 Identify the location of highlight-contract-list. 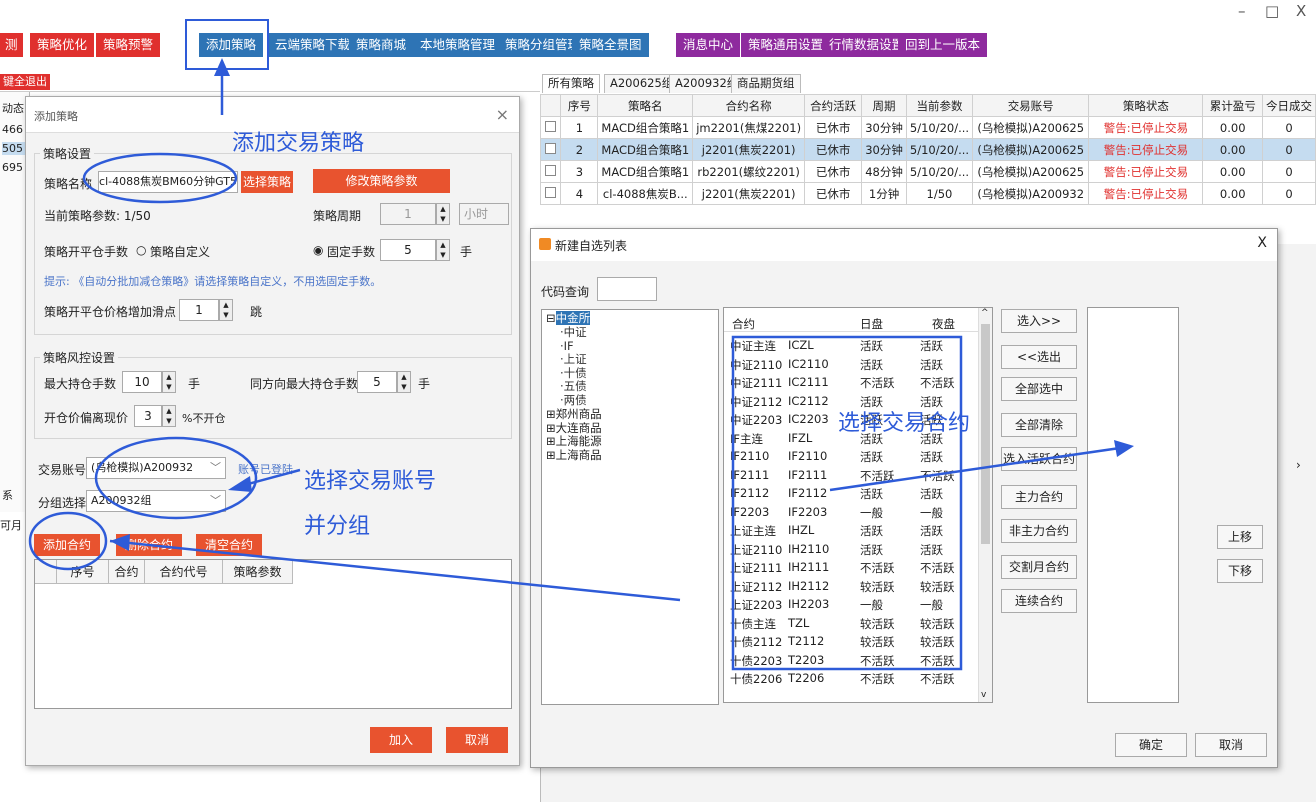
(847, 503).